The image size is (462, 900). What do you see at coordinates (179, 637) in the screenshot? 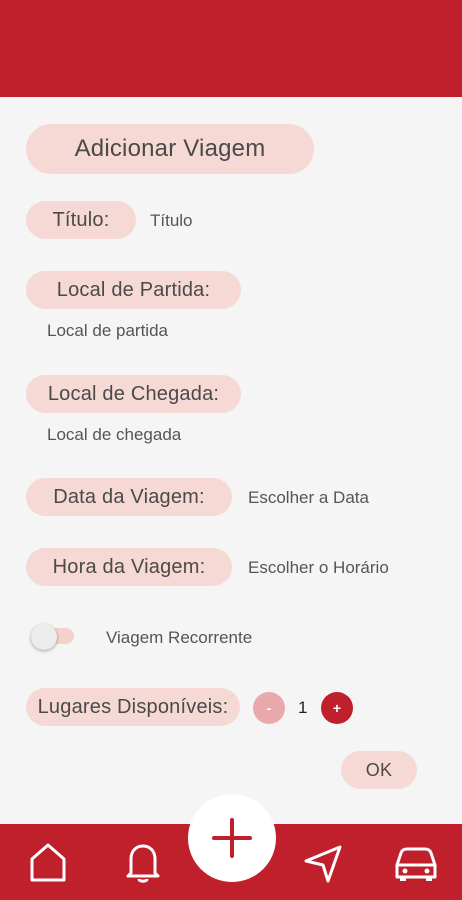
I see `recurring-label: Viagem Recorrente` at bounding box center [179, 637].